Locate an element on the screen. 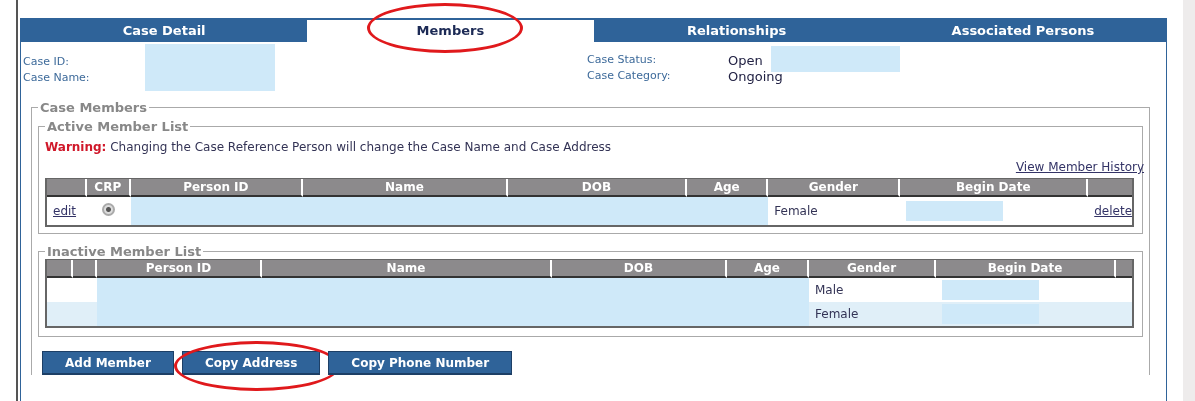  radio-button is located at coordinates (109, 209).